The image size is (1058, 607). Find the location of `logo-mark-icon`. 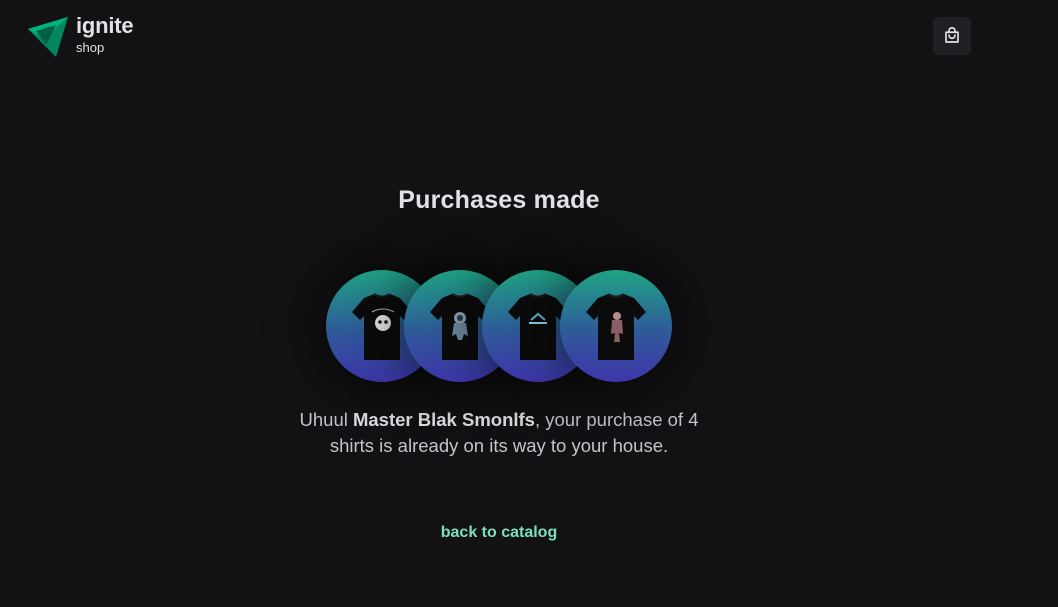

logo-mark-icon is located at coordinates (48, 37).